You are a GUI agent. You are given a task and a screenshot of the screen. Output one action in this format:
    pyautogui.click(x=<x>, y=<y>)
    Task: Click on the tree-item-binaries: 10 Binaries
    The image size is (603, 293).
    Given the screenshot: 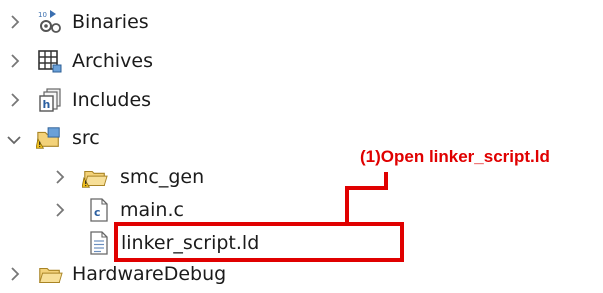 What is the action you would take?
    pyautogui.click(x=150, y=22)
    